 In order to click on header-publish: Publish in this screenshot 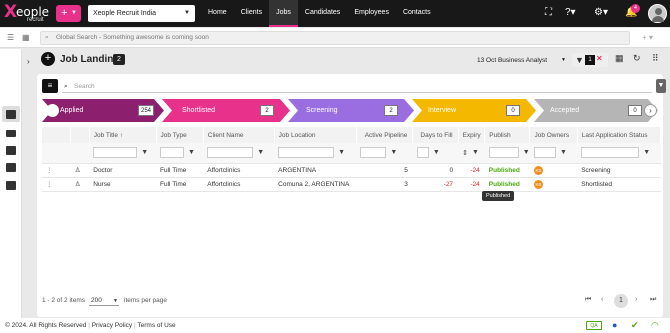, I will do `click(507, 135)`.